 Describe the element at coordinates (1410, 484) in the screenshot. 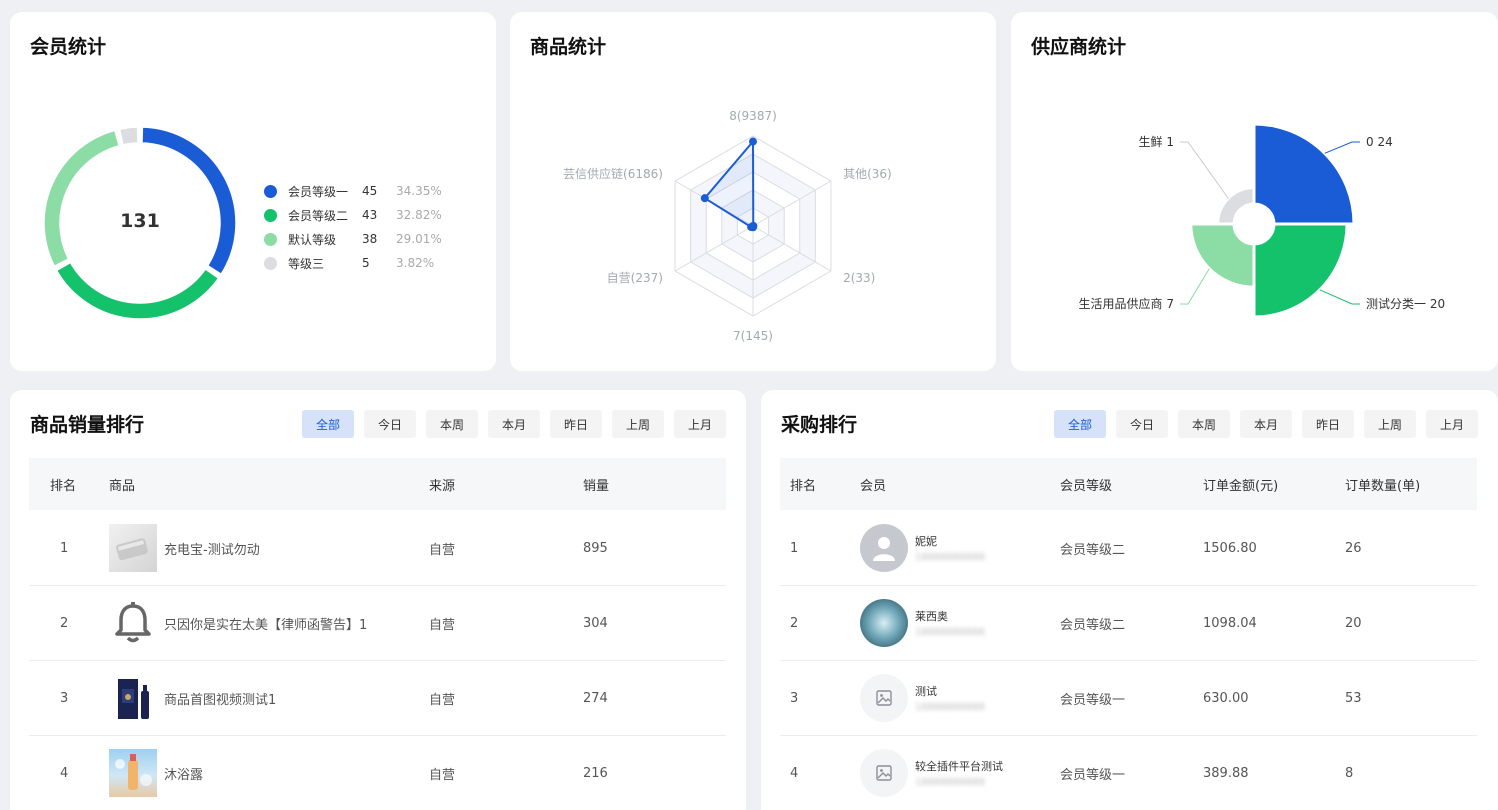

I see `column-header-order-count: 订单数量(单)` at that location.